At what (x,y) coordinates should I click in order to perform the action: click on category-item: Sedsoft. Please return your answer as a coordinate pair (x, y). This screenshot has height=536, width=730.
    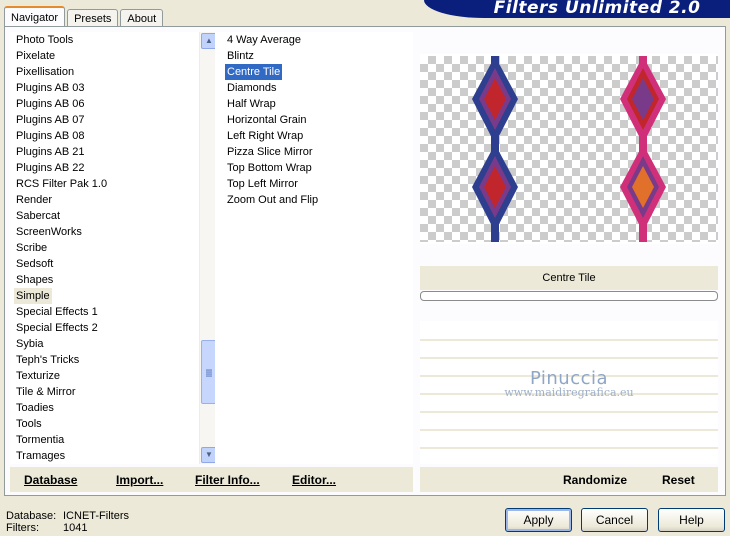
    Looking at the image, I should click on (34, 264).